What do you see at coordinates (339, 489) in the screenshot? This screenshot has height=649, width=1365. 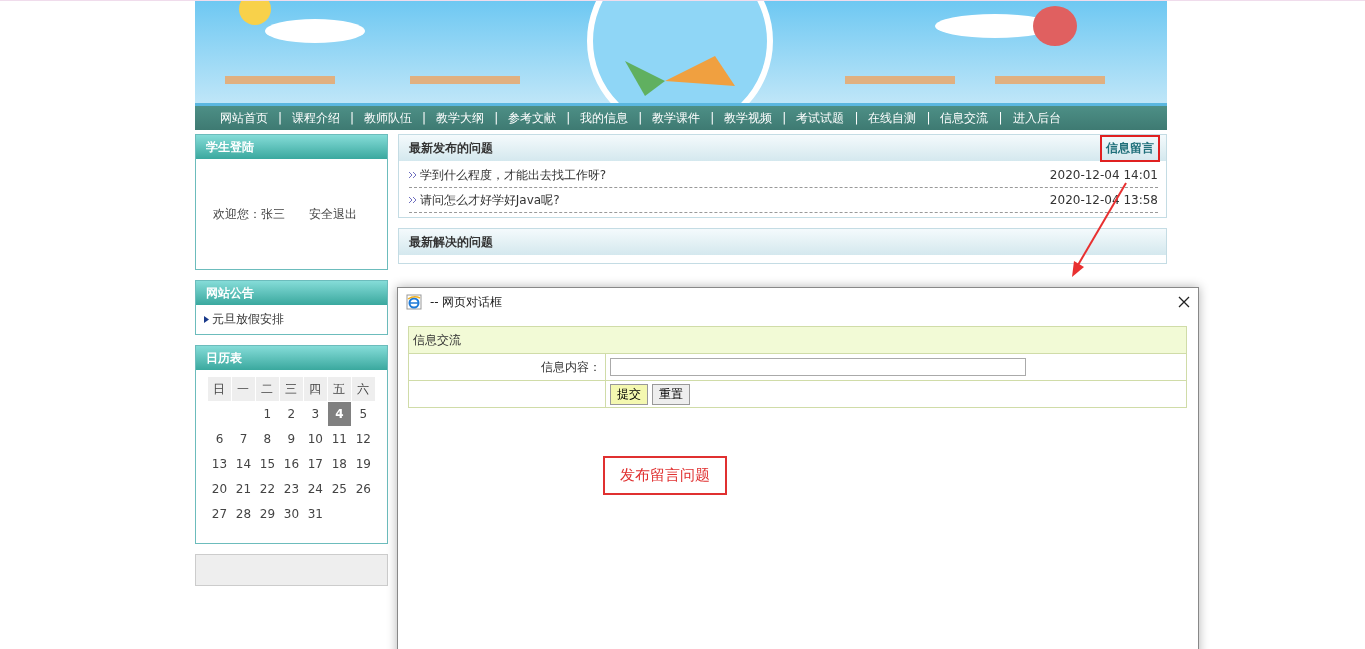 I see `calendar-day: 25` at bounding box center [339, 489].